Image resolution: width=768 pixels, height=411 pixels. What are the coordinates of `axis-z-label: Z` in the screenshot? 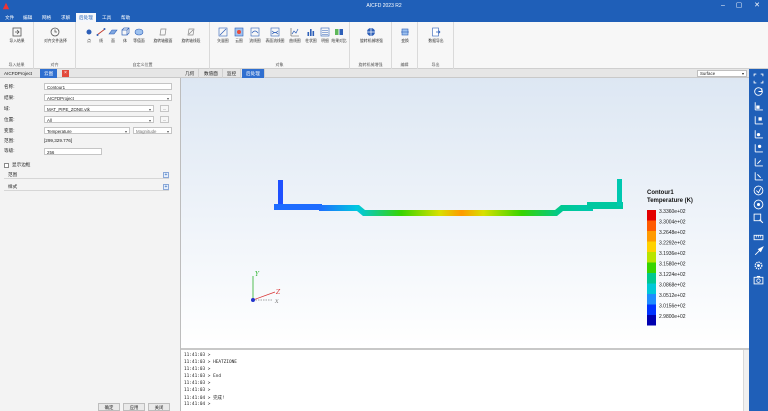 It's located at (278, 292).